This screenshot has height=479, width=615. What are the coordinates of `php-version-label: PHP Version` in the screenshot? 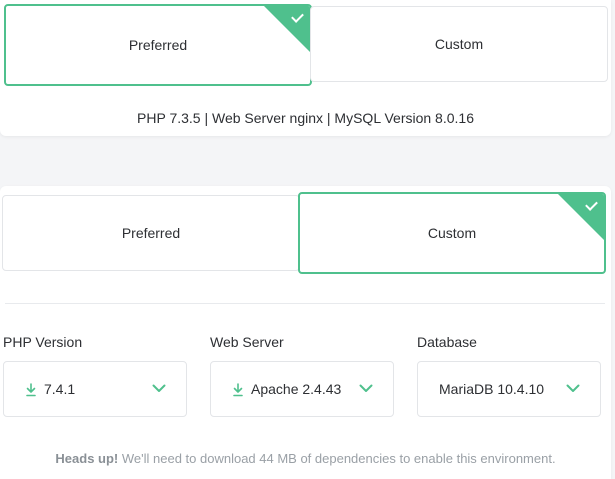 It's located at (43, 342).